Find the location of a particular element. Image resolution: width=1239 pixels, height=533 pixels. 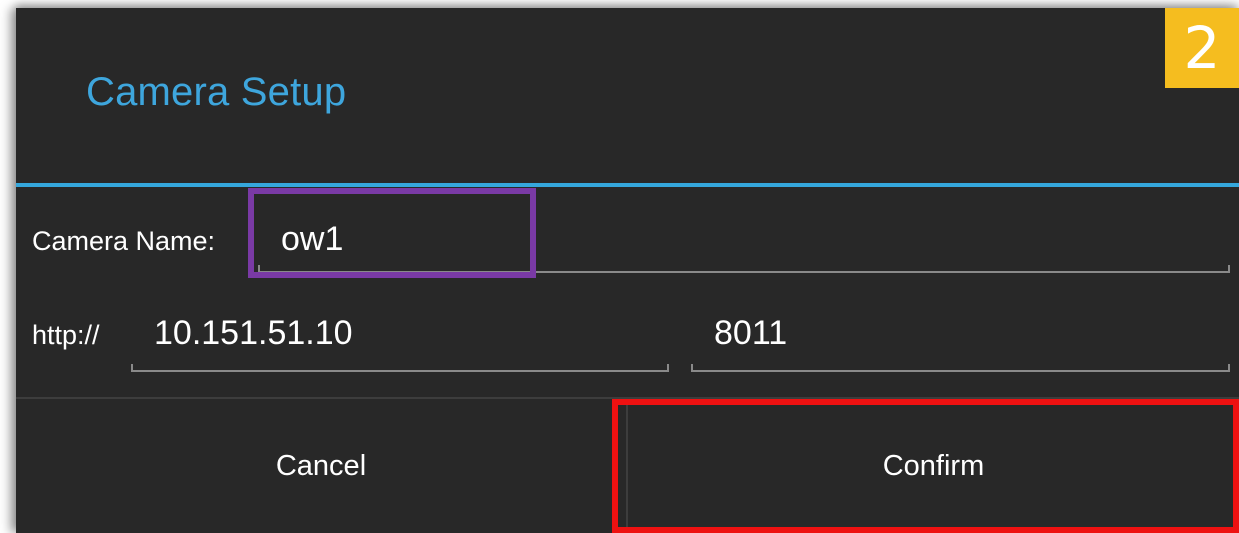

host-address-input: 10.151.51.10 is located at coordinates (253, 333).